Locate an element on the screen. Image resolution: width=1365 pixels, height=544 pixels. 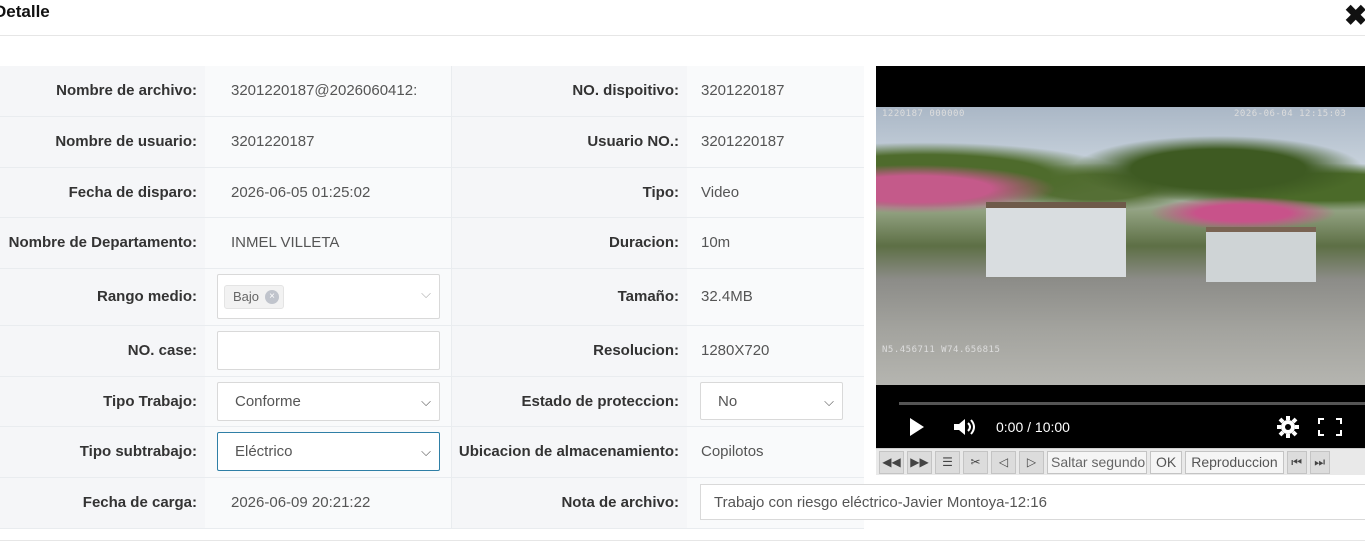
work-type-select: Conforme ⌵ is located at coordinates (328, 401).